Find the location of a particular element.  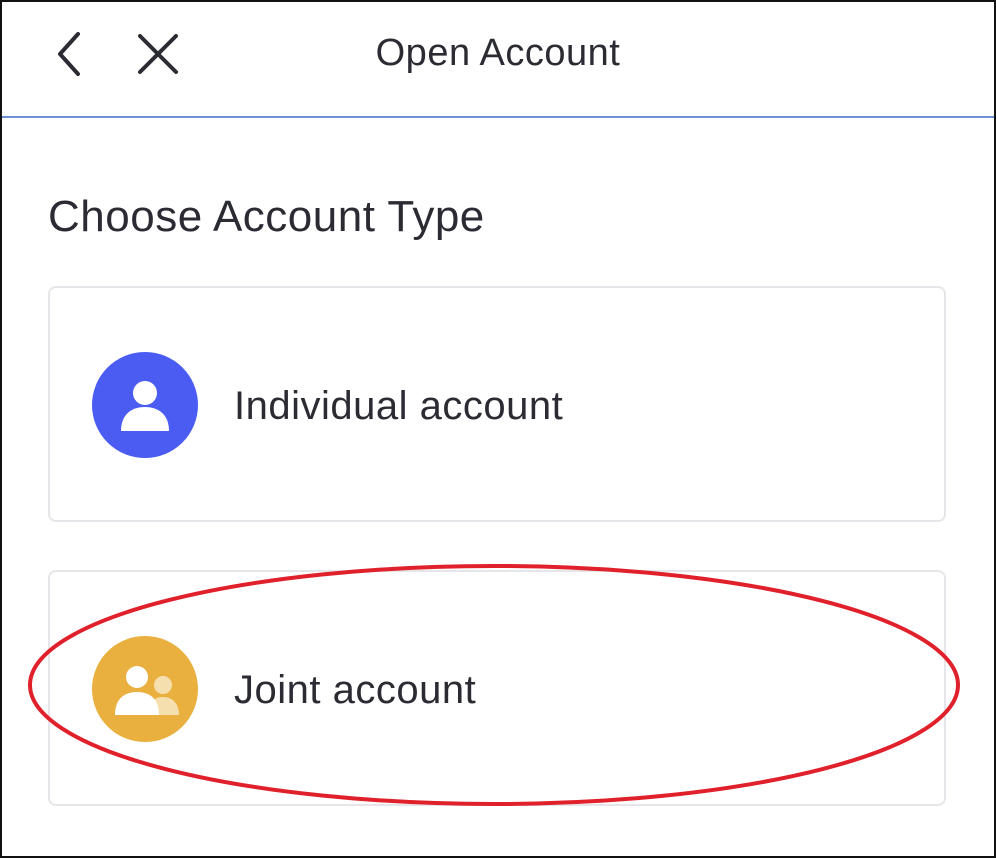

user-icon is located at coordinates (145, 406).